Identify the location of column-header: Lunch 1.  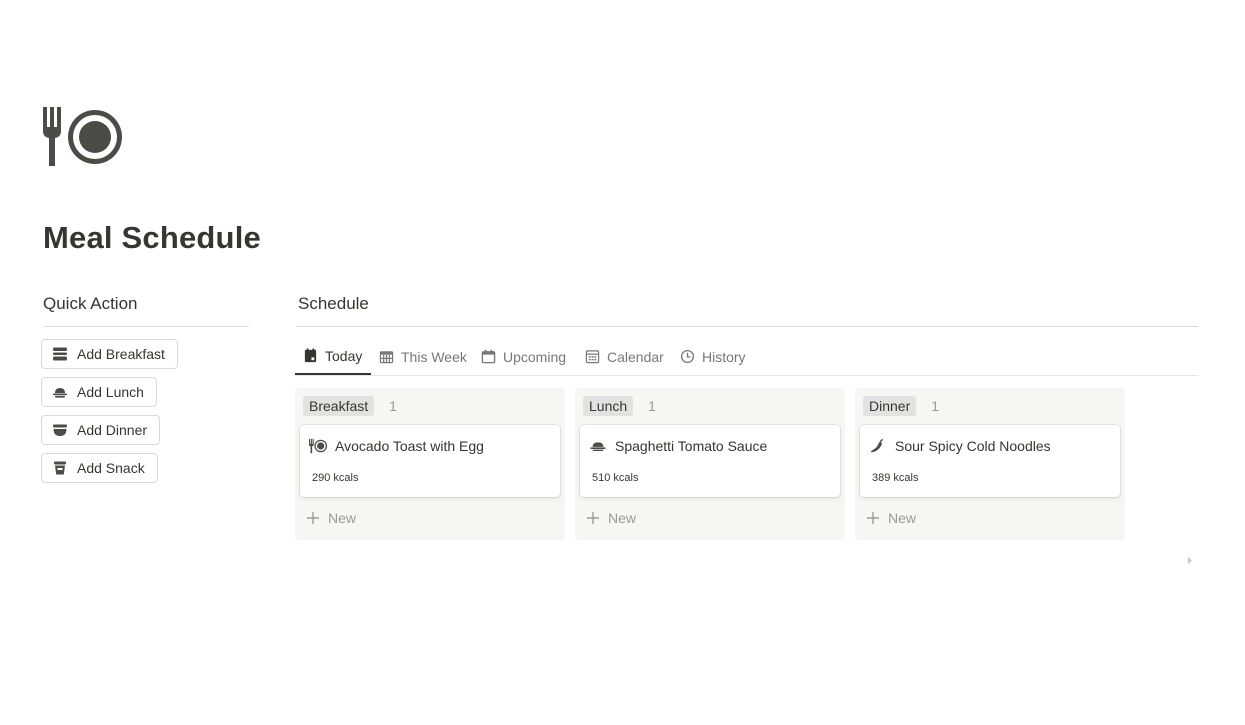
(619, 406).